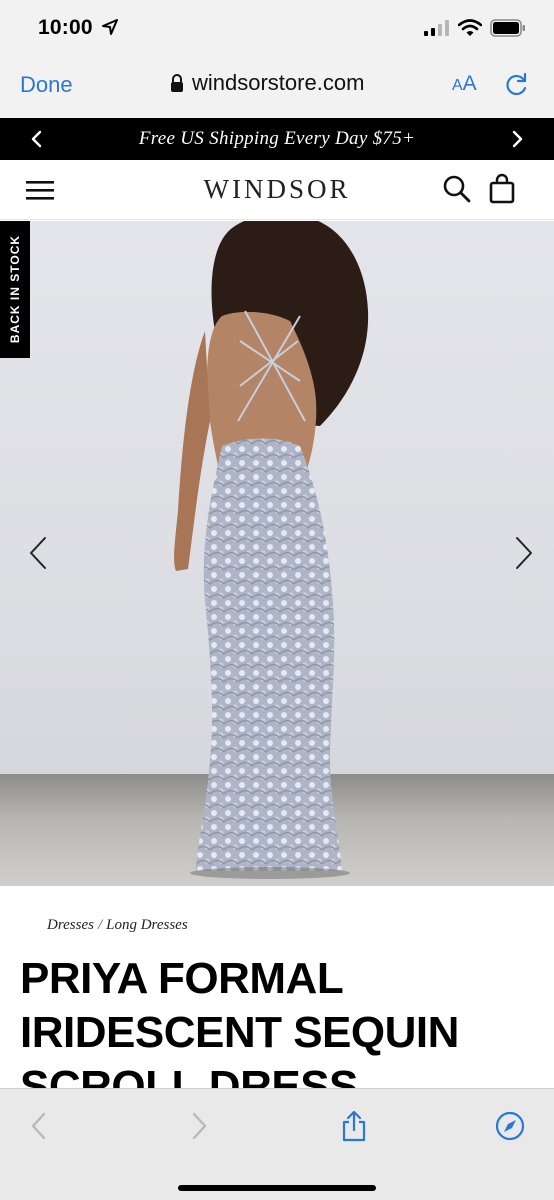 This screenshot has height=1200, width=554. What do you see at coordinates (470, 27) in the screenshot?
I see `wifi-icon` at bounding box center [470, 27].